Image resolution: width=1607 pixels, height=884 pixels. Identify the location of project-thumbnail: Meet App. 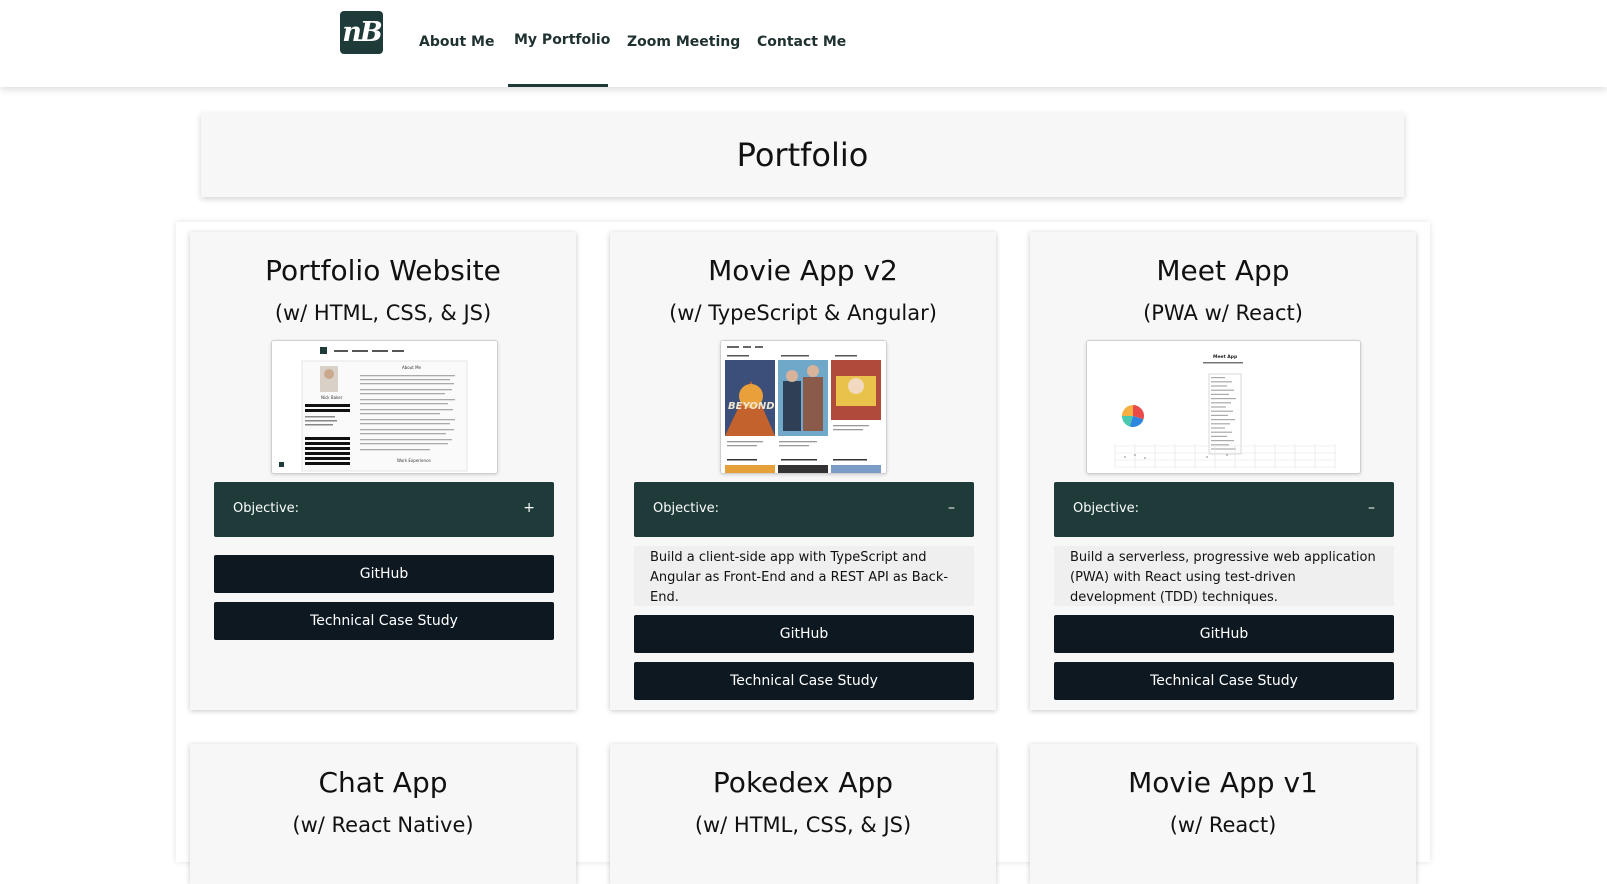
(1223, 407).